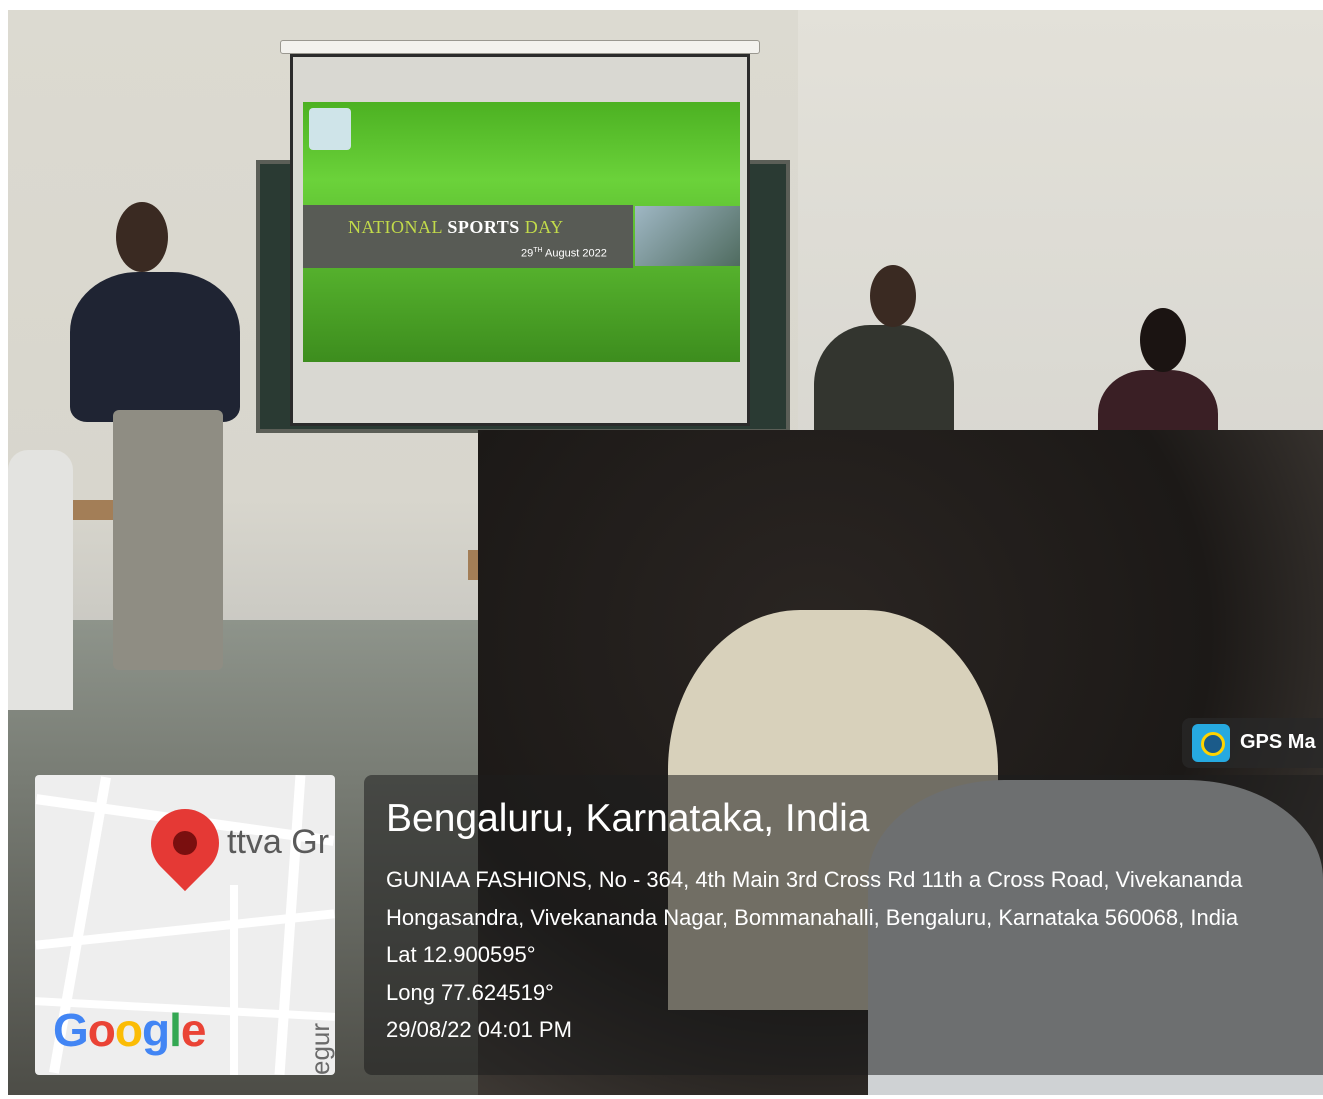  Describe the element at coordinates (155, 347) in the screenshot. I see `speaker-left` at that location.